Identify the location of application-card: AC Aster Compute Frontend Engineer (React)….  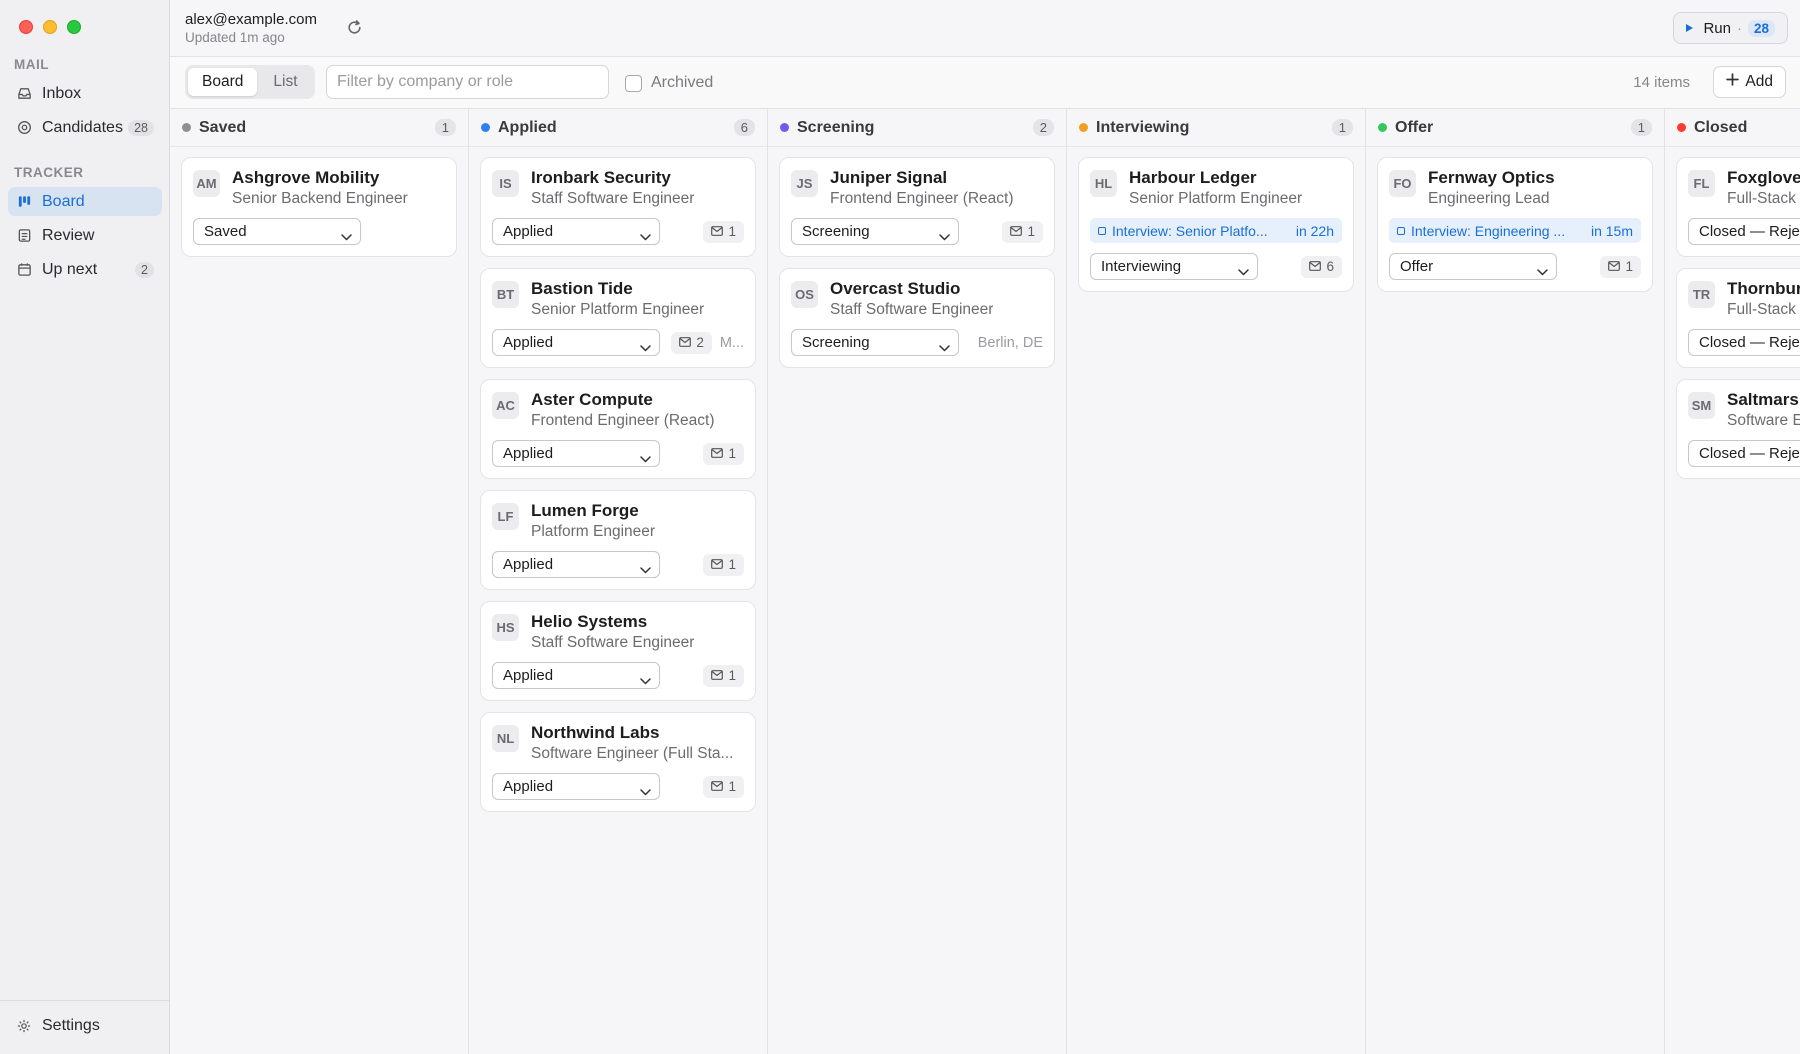
(618, 429).